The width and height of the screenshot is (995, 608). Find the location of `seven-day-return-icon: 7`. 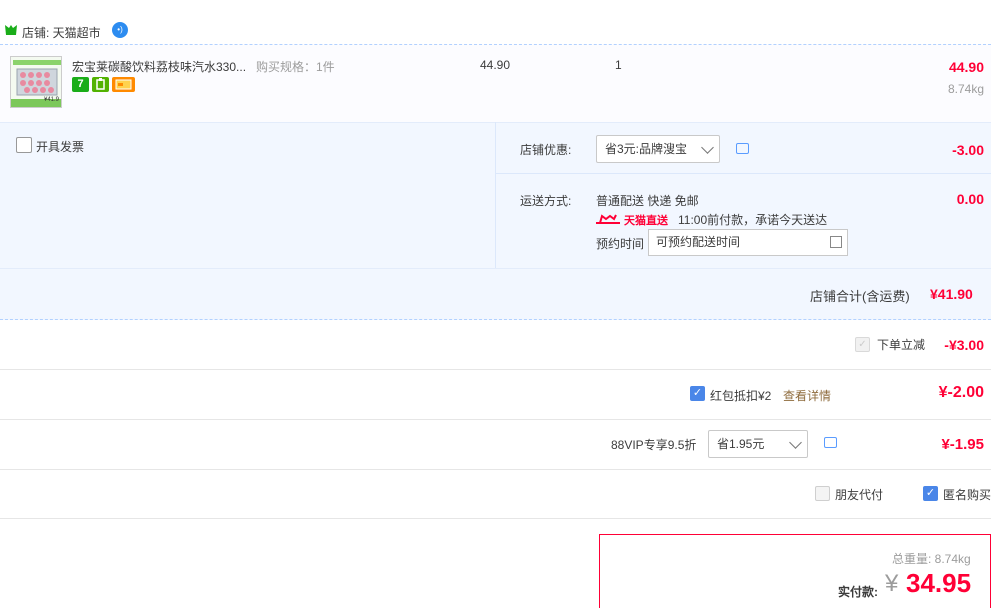

seven-day-return-icon: 7 is located at coordinates (80, 84).